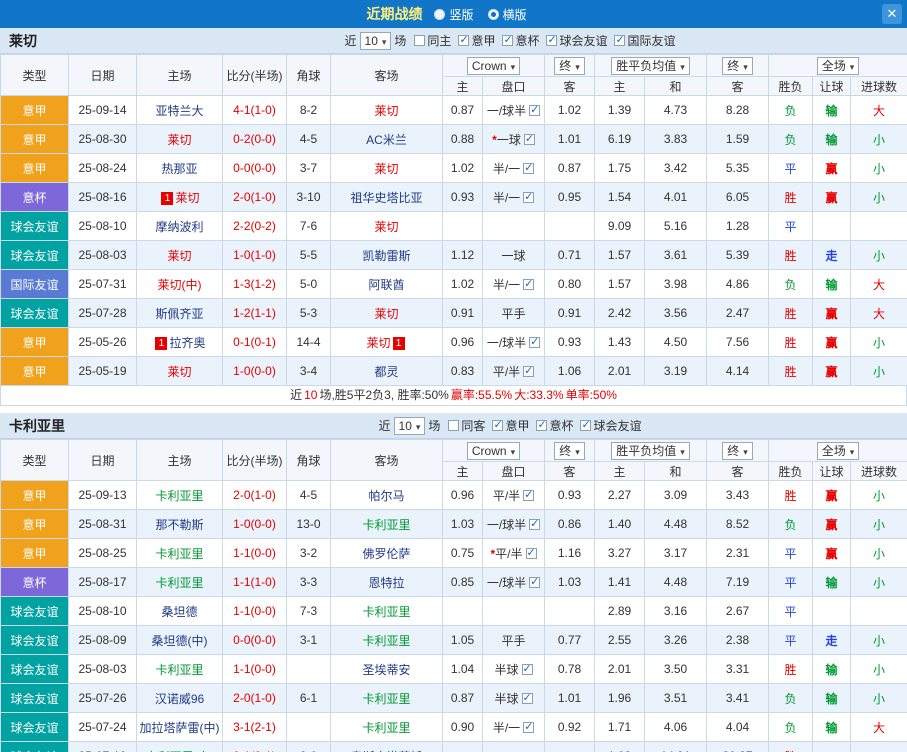  What do you see at coordinates (462, 495) in the screenshot?
I see `home-odds-cell: 0.96` at bounding box center [462, 495].